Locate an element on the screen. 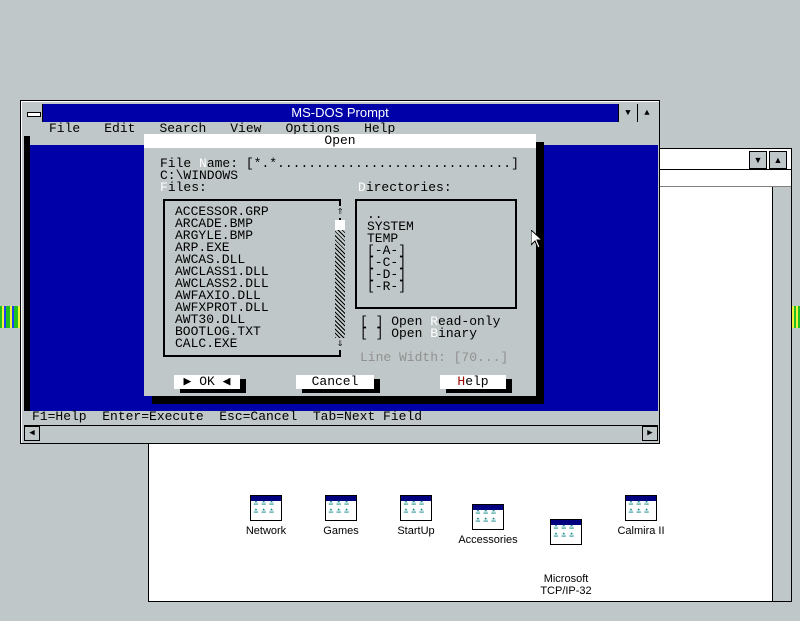  pointer-left-icon: ◀ is located at coordinates (222, 381).